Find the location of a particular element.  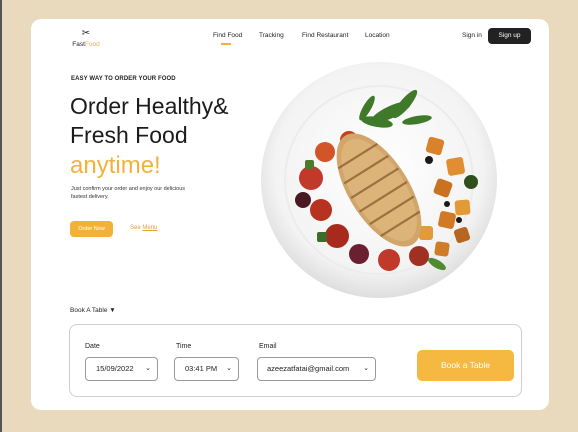

date-select: 15/09/2022 ⌄ is located at coordinates (121, 369).